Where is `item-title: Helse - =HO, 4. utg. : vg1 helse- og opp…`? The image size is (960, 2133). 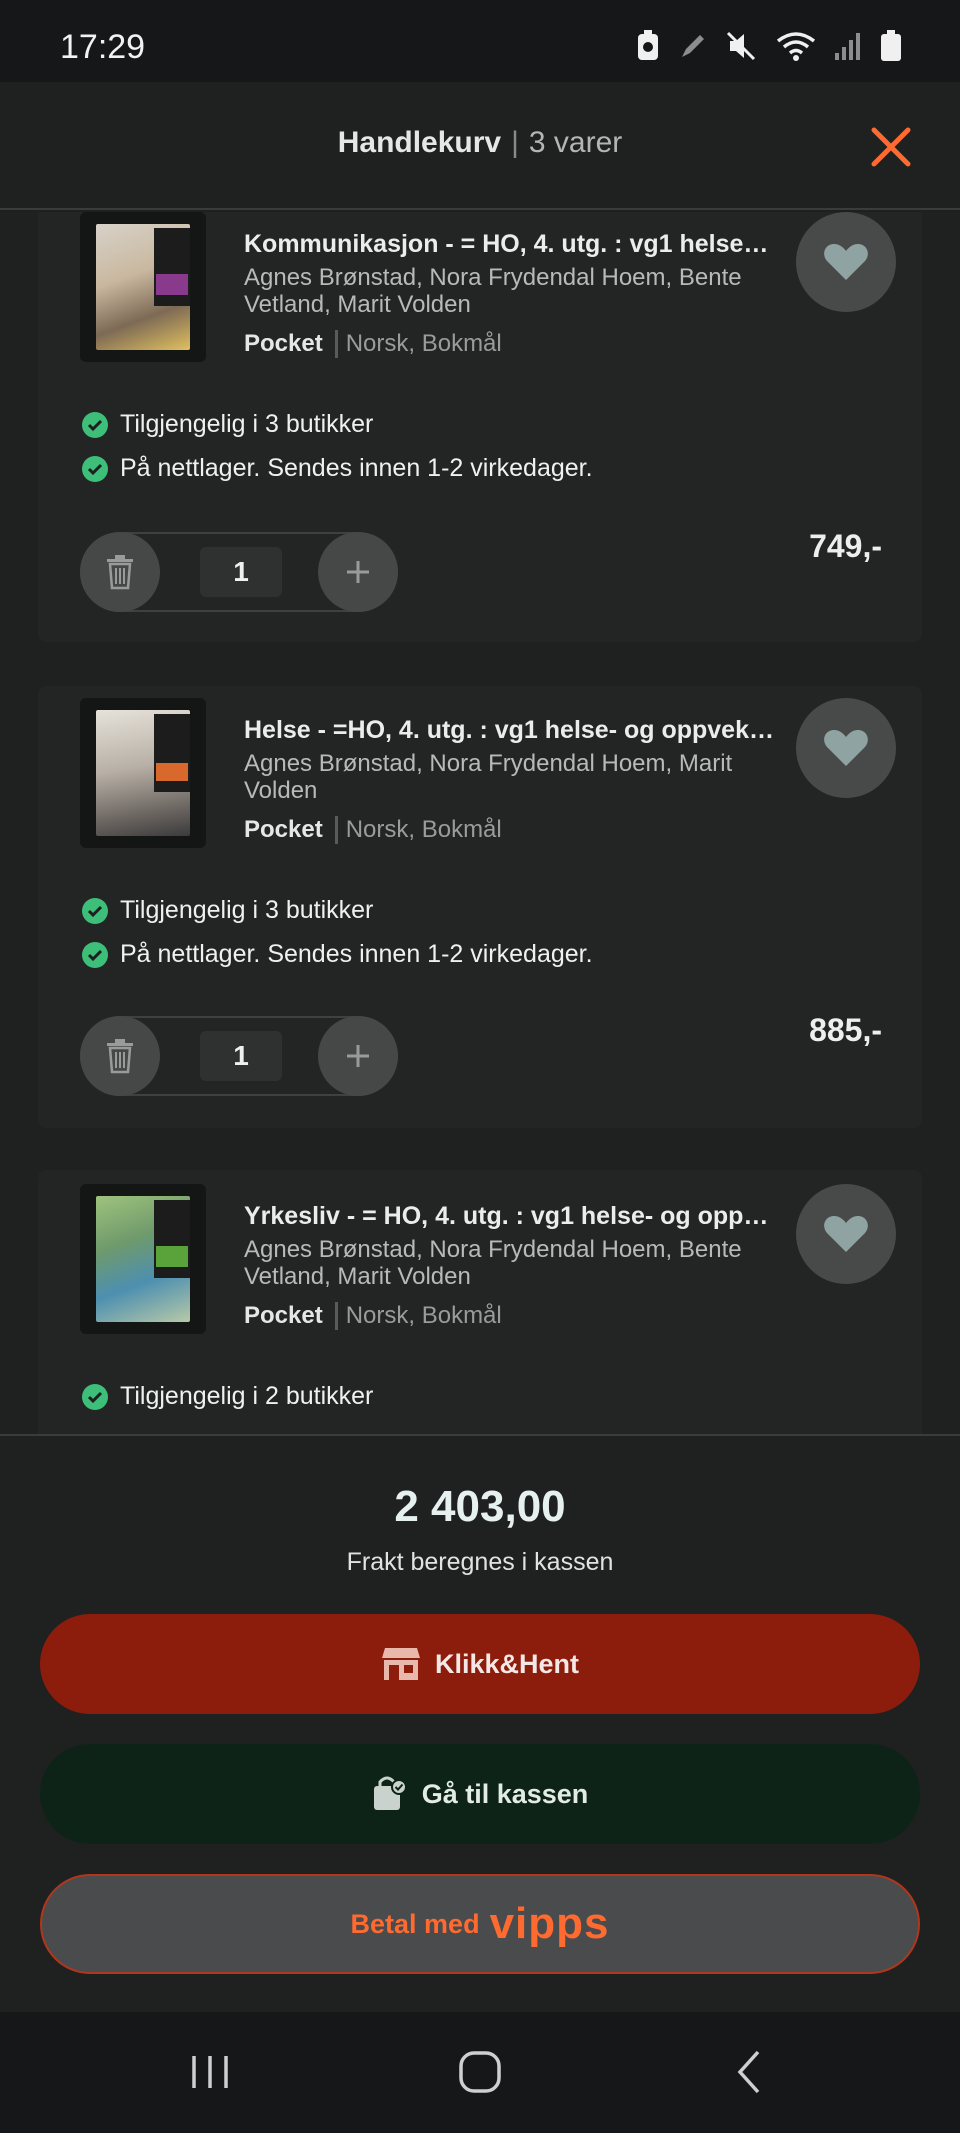
item-title: Helse - =HO, 4. utg. : vg1 helse- og opp… is located at coordinates (509, 730).